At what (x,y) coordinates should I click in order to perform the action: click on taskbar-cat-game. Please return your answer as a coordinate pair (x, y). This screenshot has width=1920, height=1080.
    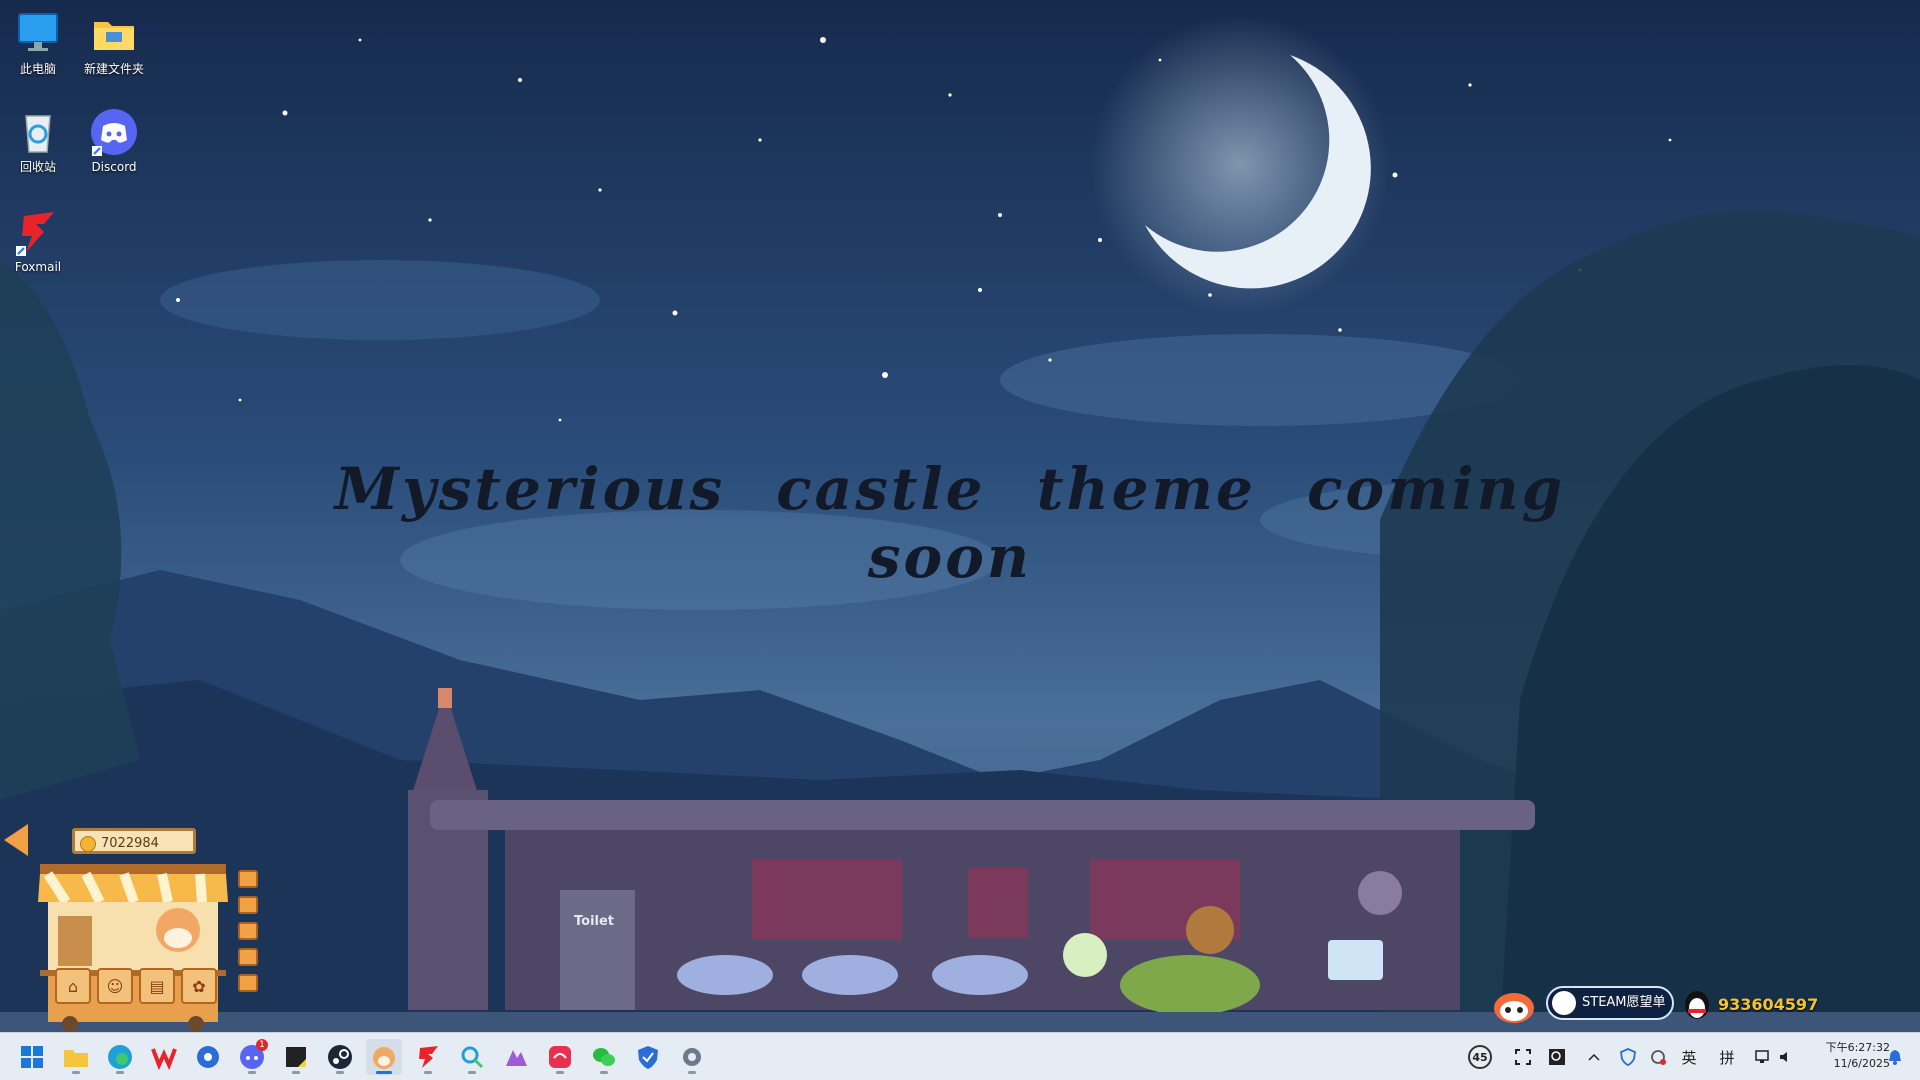
    Looking at the image, I should click on (384, 1057).